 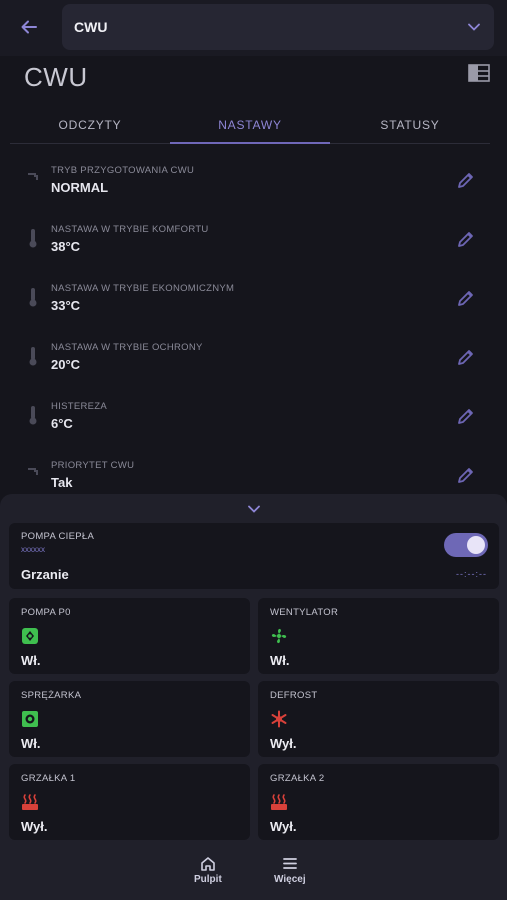 I want to click on nav-pulpit: Pulpit, so click(x=208, y=870).